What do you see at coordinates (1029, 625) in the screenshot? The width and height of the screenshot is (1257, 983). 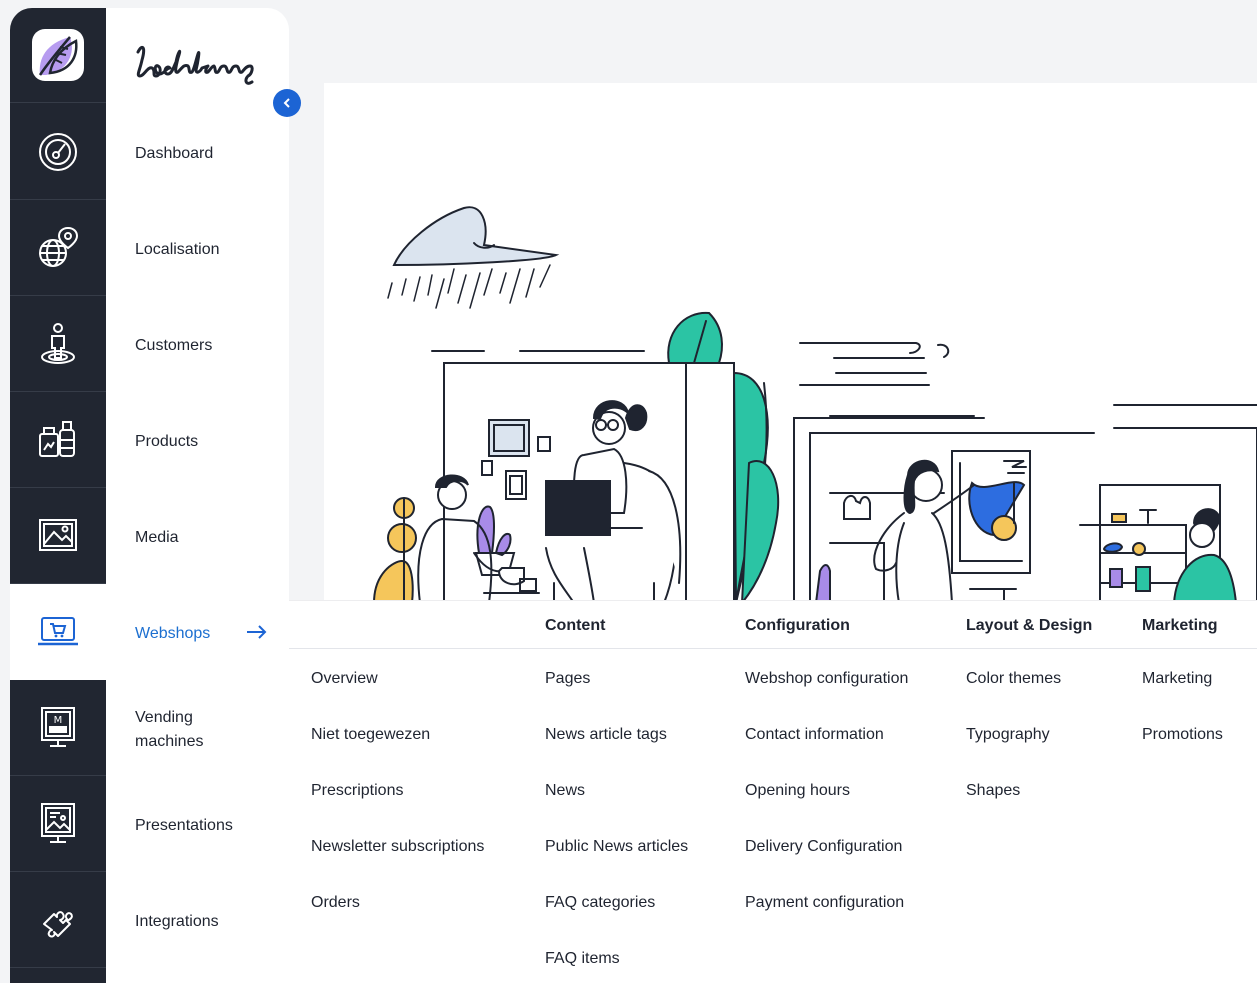 I see `layout-design-column-heading: Layout & Design` at bounding box center [1029, 625].